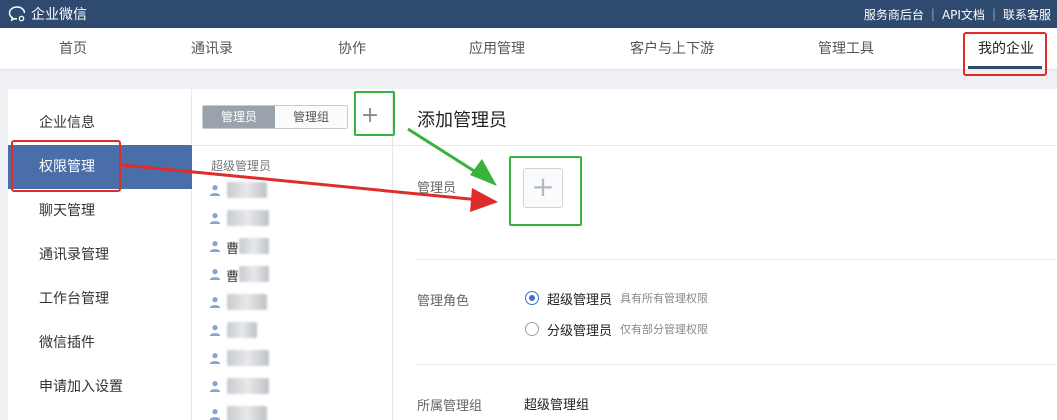 Image resolution: width=1057 pixels, height=420 pixels. I want to click on logo: 企业微信, so click(47, 14).